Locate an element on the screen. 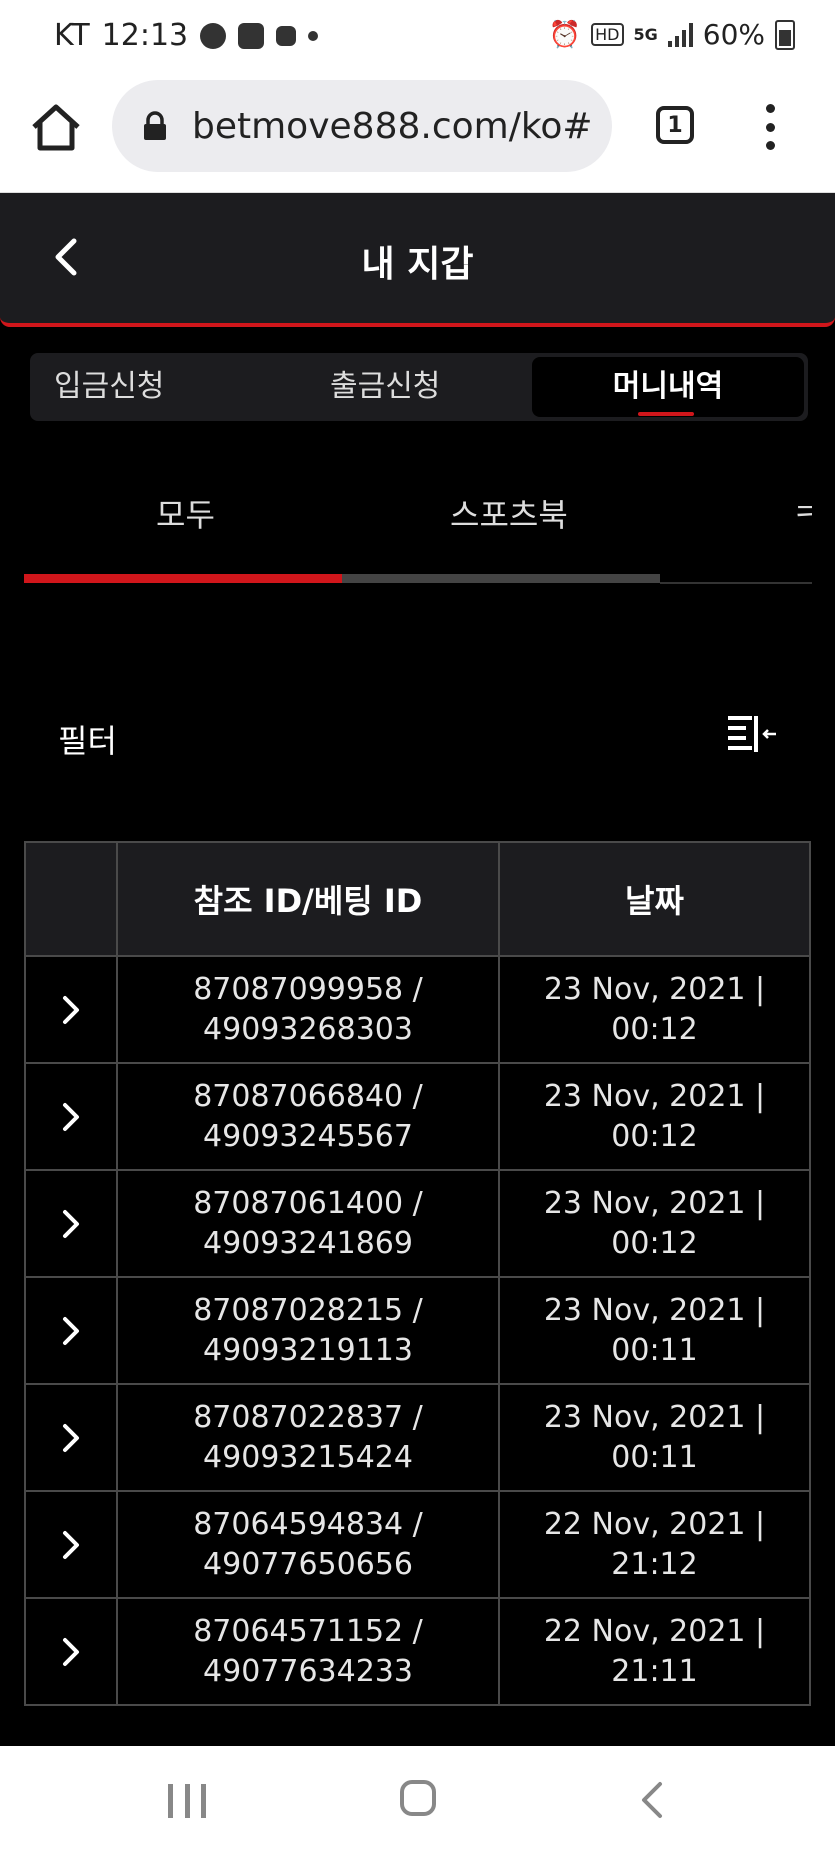 This screenshot has height=1856, width=835. url-text: betmove888.com/ko# is located at coordinates (392, 126).